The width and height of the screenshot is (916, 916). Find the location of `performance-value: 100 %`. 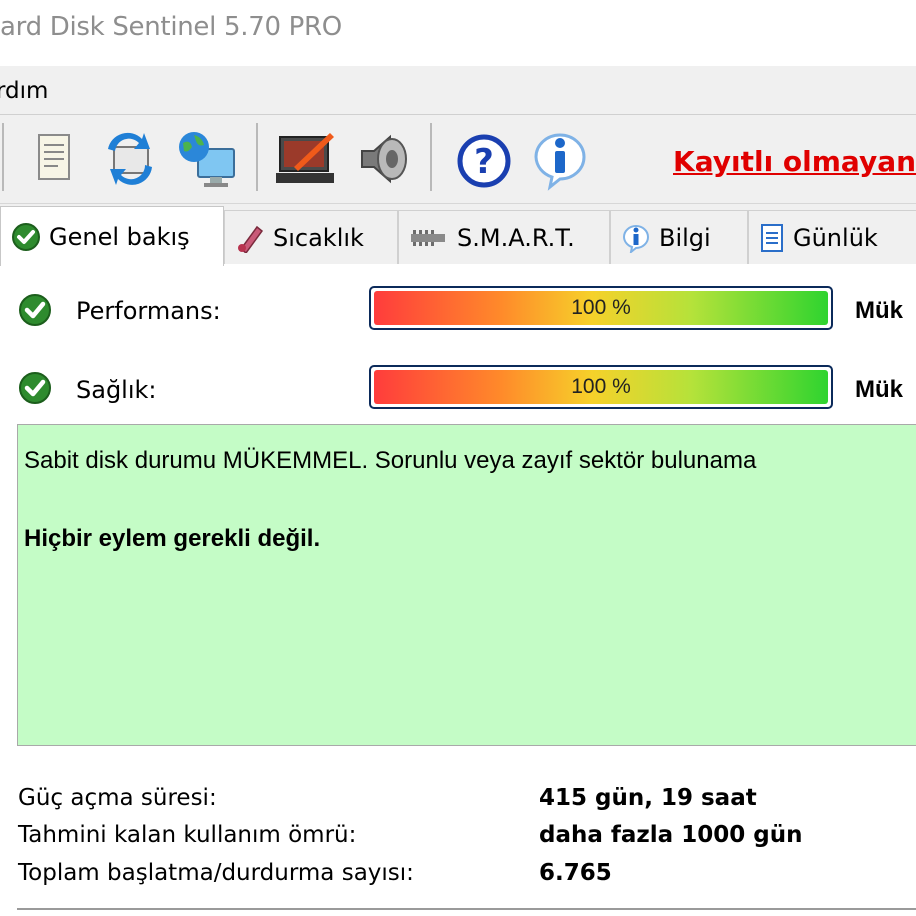

performance-value: 100 % is located at coordinates (601, 307).